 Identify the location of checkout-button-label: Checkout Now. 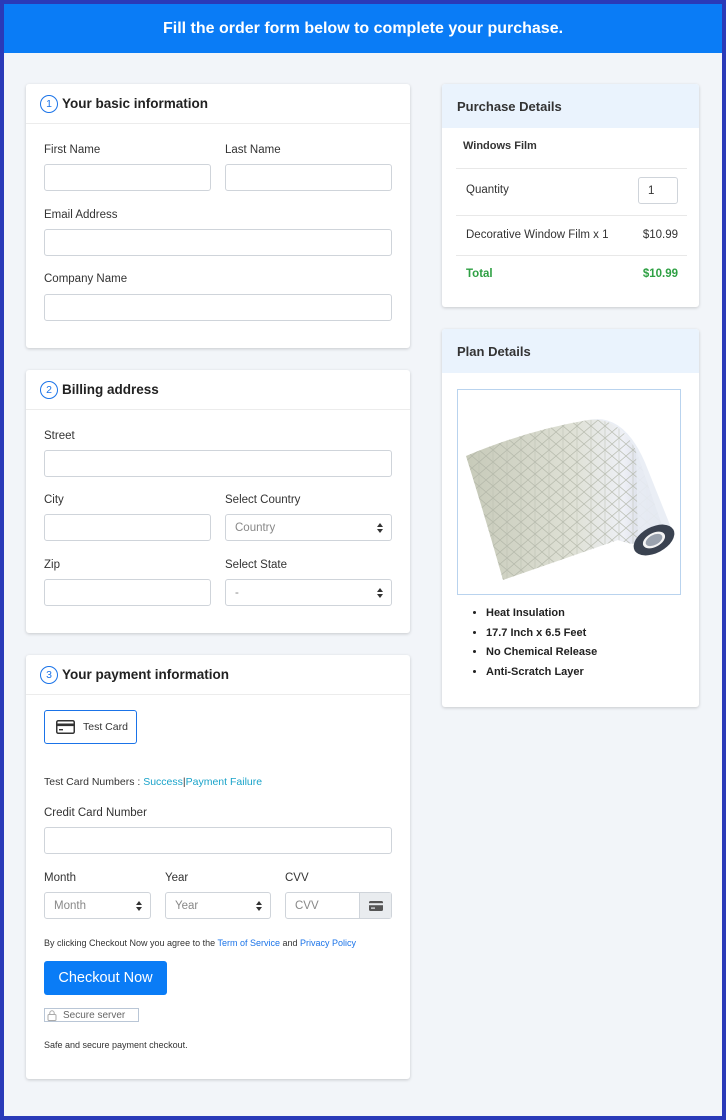
(105, 978).